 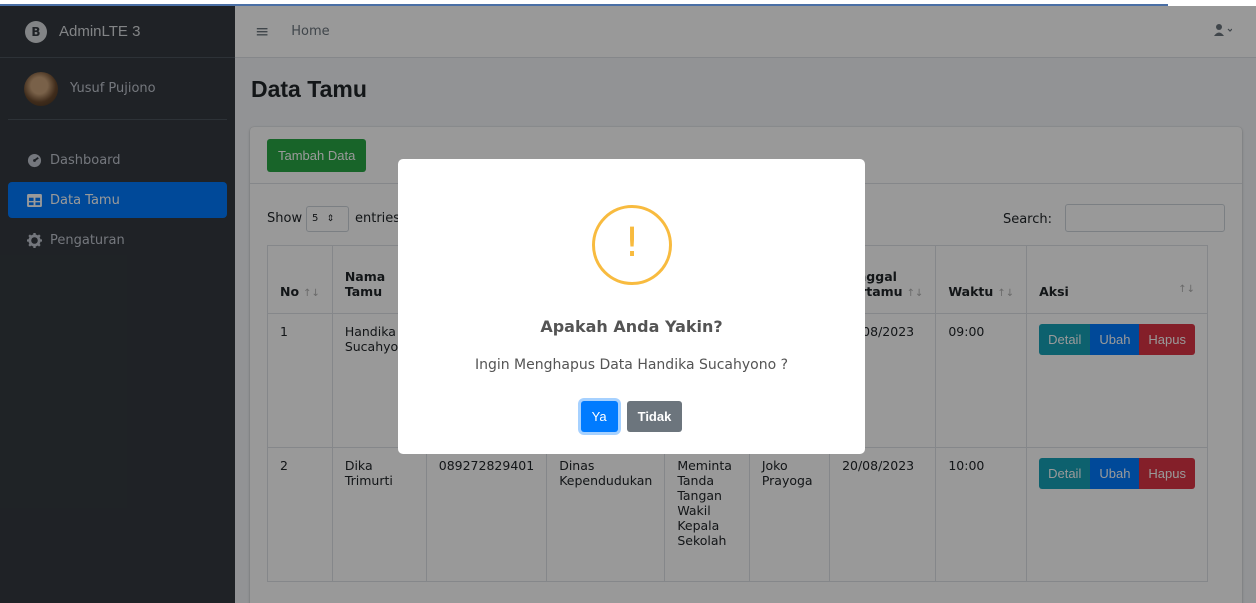 What do you see at coordinates (631, 365) in the screenshot?
I see `dialog-message: Ingin Menghapus Data Handika Sucahyono ?` at bounding box center [631, 365].